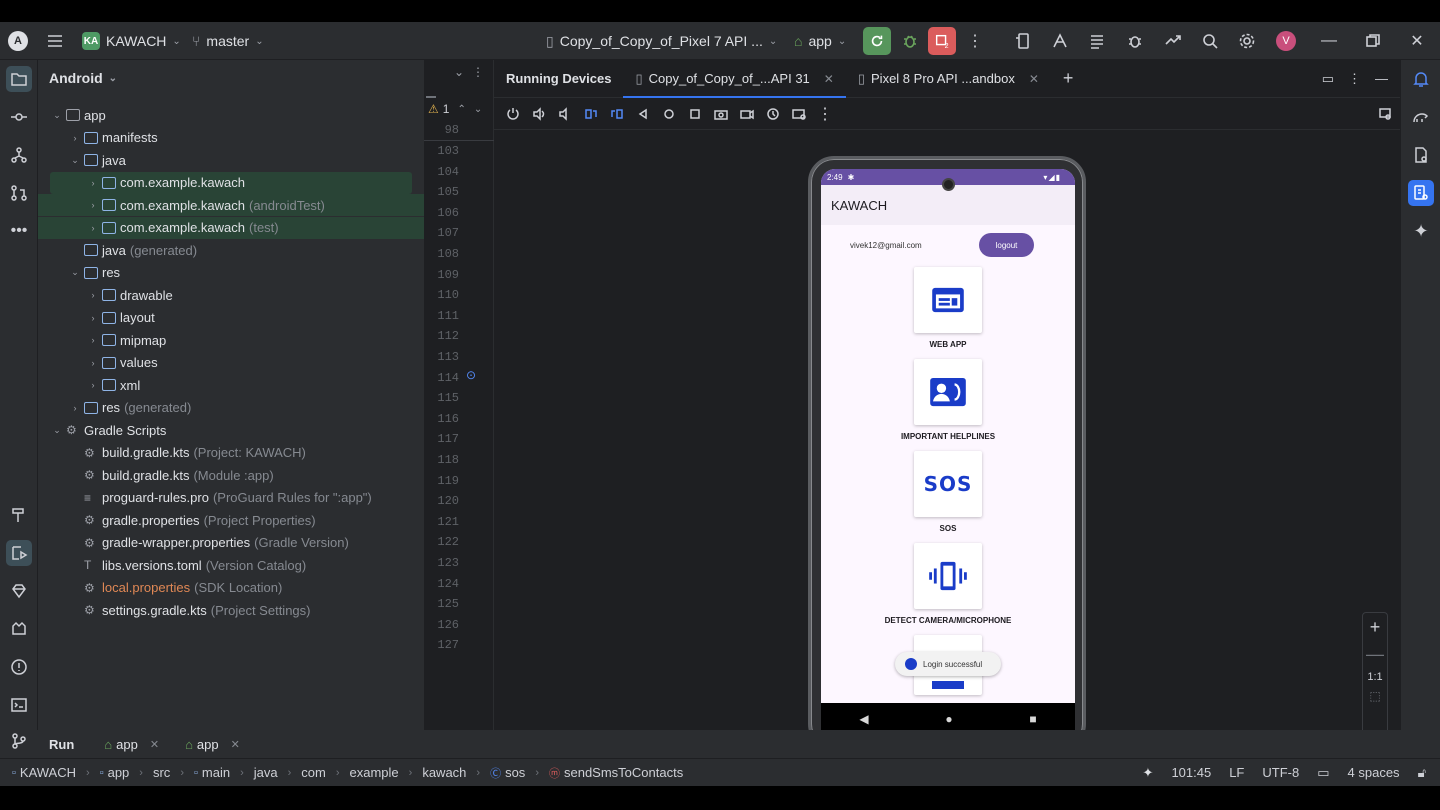 This screenshot has width=1440, height=810. What do you see at coordinates (513, 114) in the screenshot?
I see `power-button` at bounding box center [513, 114].